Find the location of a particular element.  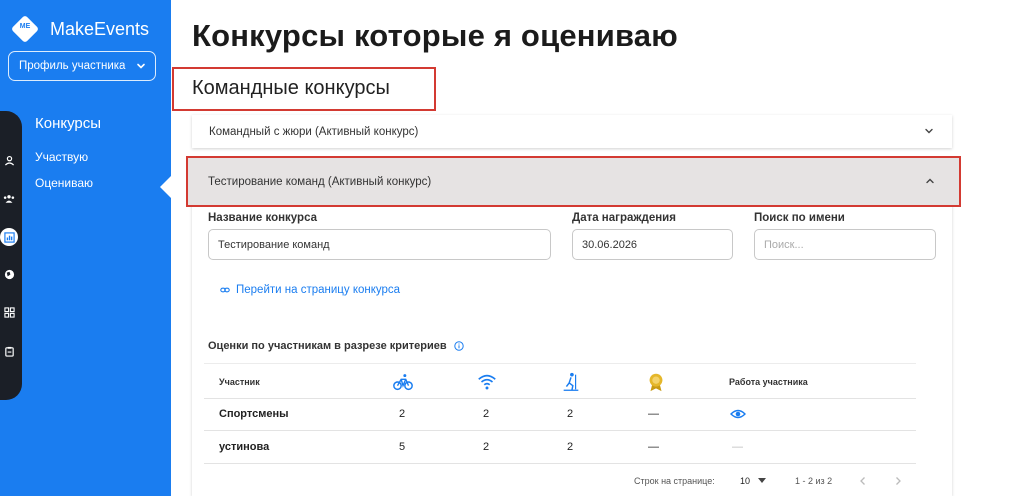

scores-title-text: Оценки по участникам в разрезе критериев is located at coordinates (327, 346).